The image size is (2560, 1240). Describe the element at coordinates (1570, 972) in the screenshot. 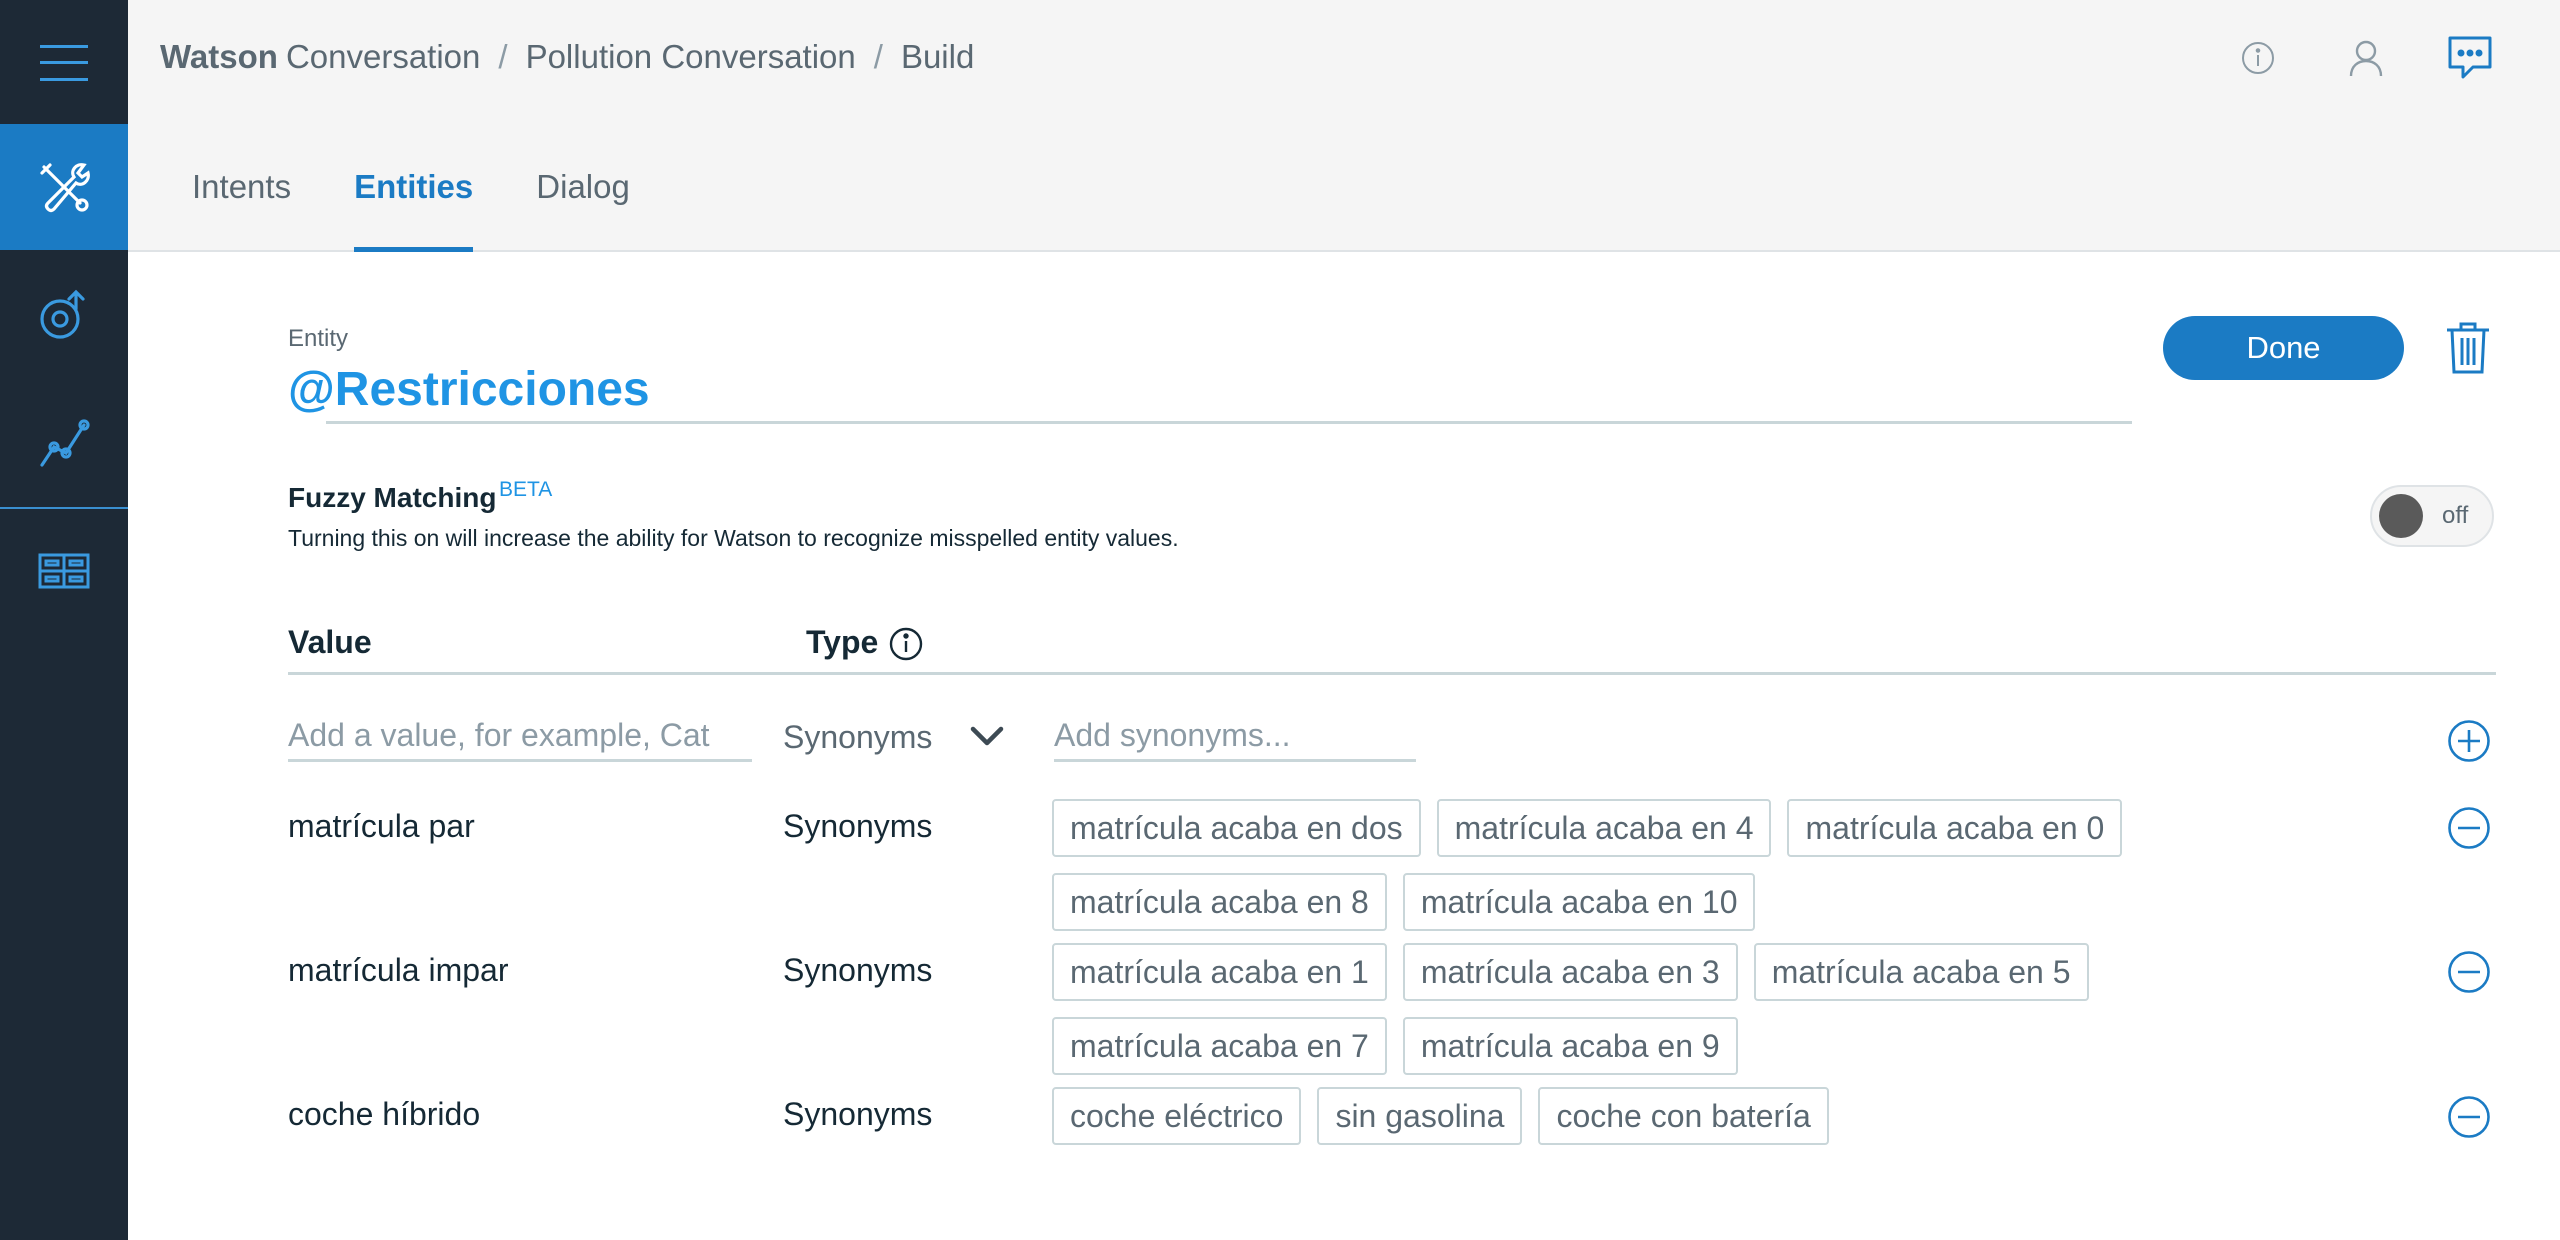

I see `synonym-chip: matrícula acaba en 3` at that location.